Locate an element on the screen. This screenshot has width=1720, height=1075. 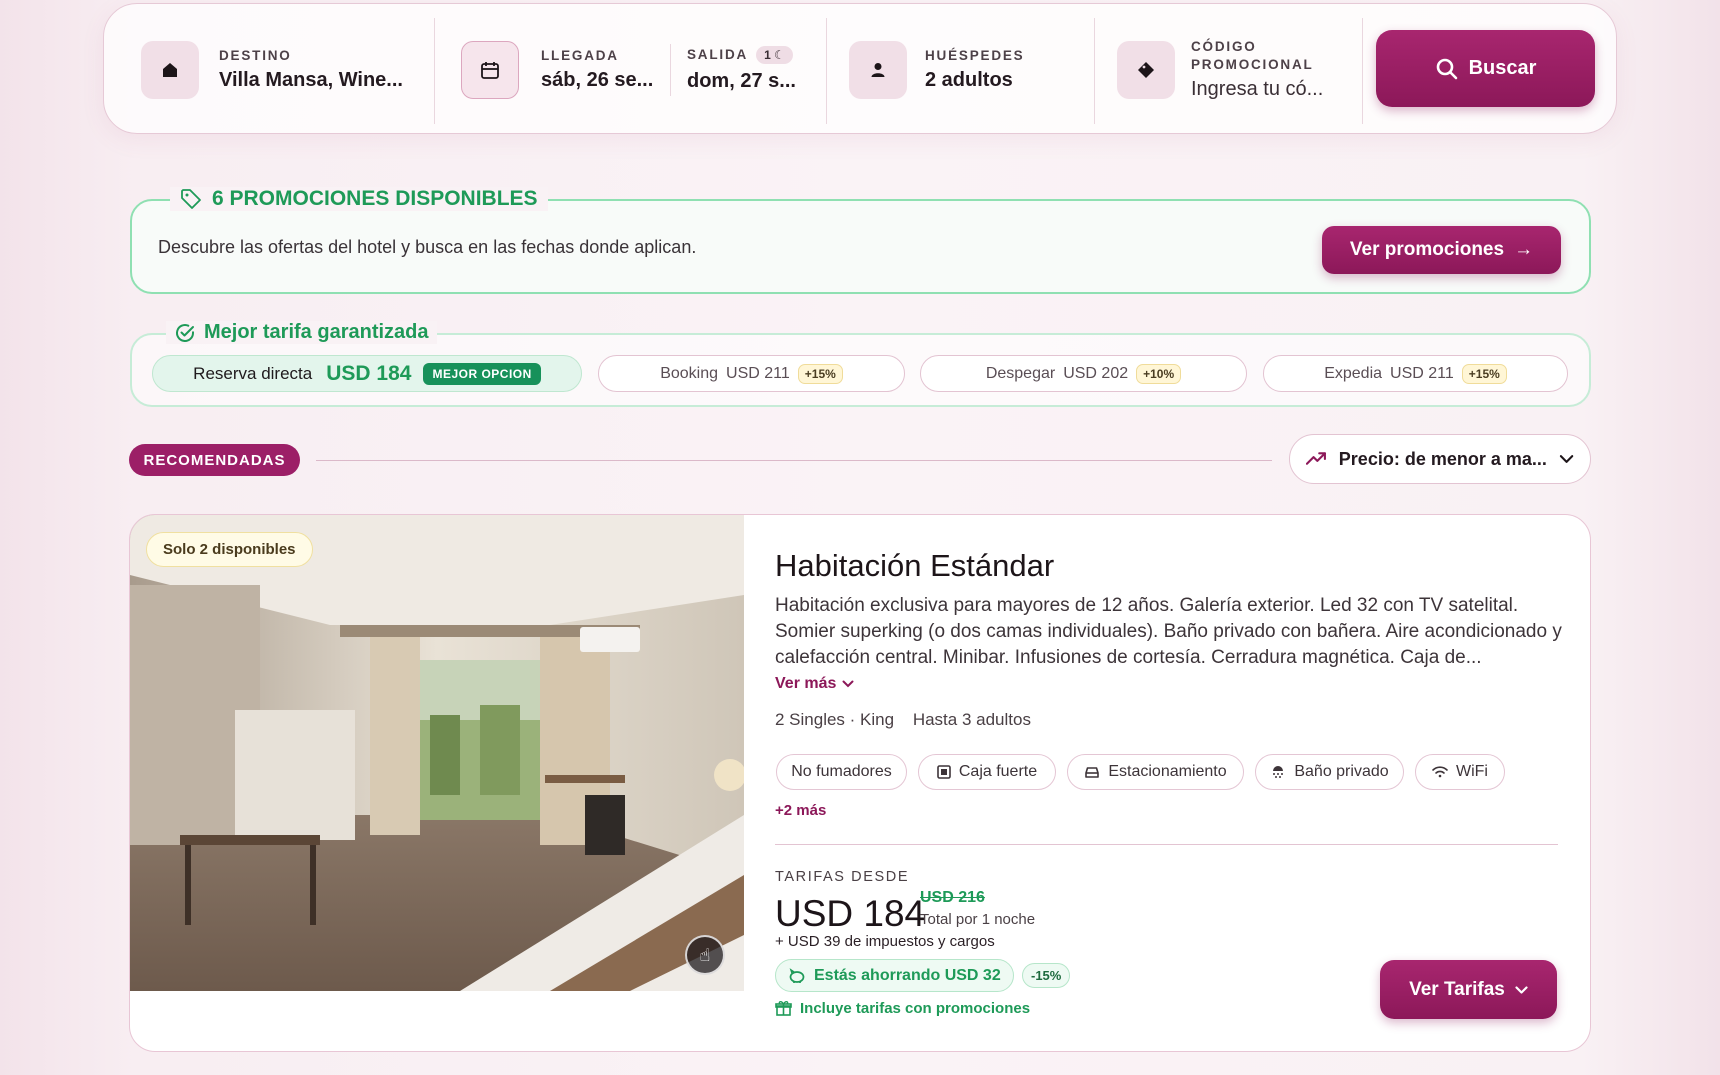
guests-field: HUÉSPEDES 2 adultos is located at coordinates (936, 69).